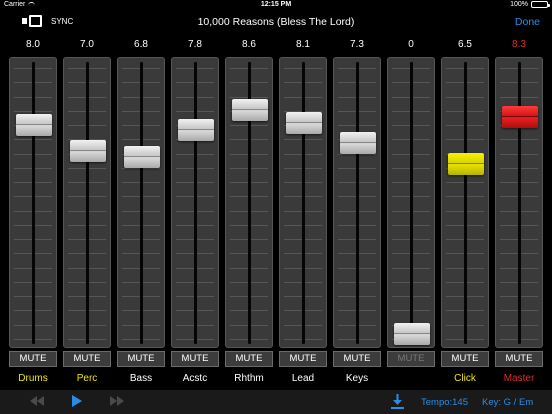 Image resolution: width=552 pixels, height=414 pixels. I want to click on channel-level-value: 6.5, so click(465, 44).